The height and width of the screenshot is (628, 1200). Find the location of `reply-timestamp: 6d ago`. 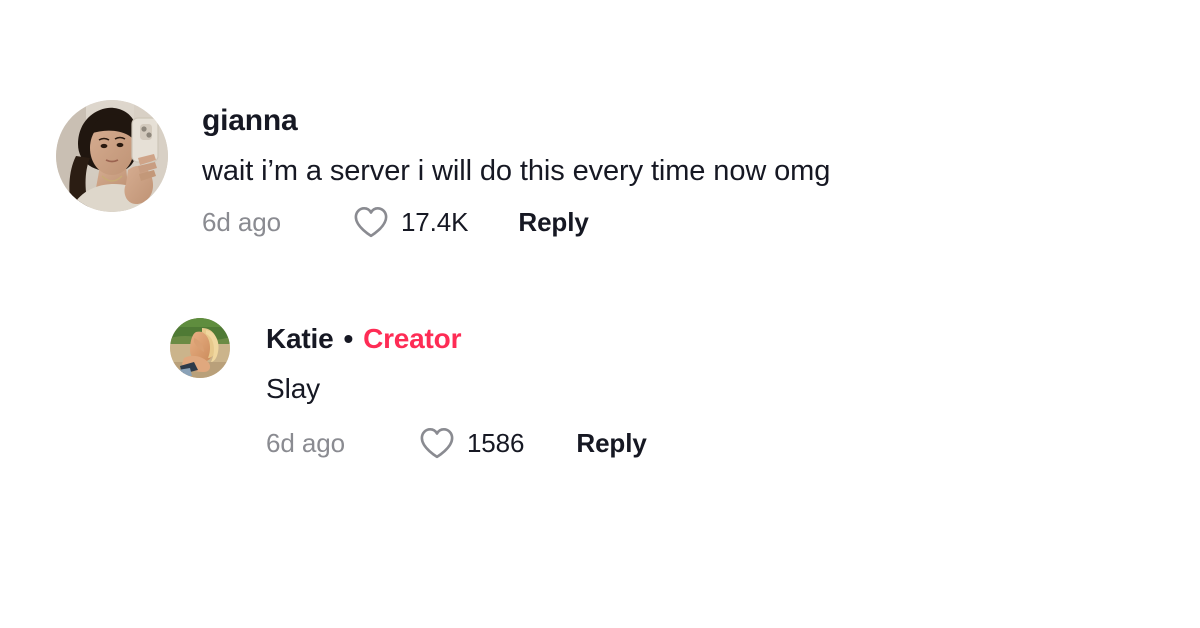

reply-timestamp: 6d ago is located at coordinates (305, 442).